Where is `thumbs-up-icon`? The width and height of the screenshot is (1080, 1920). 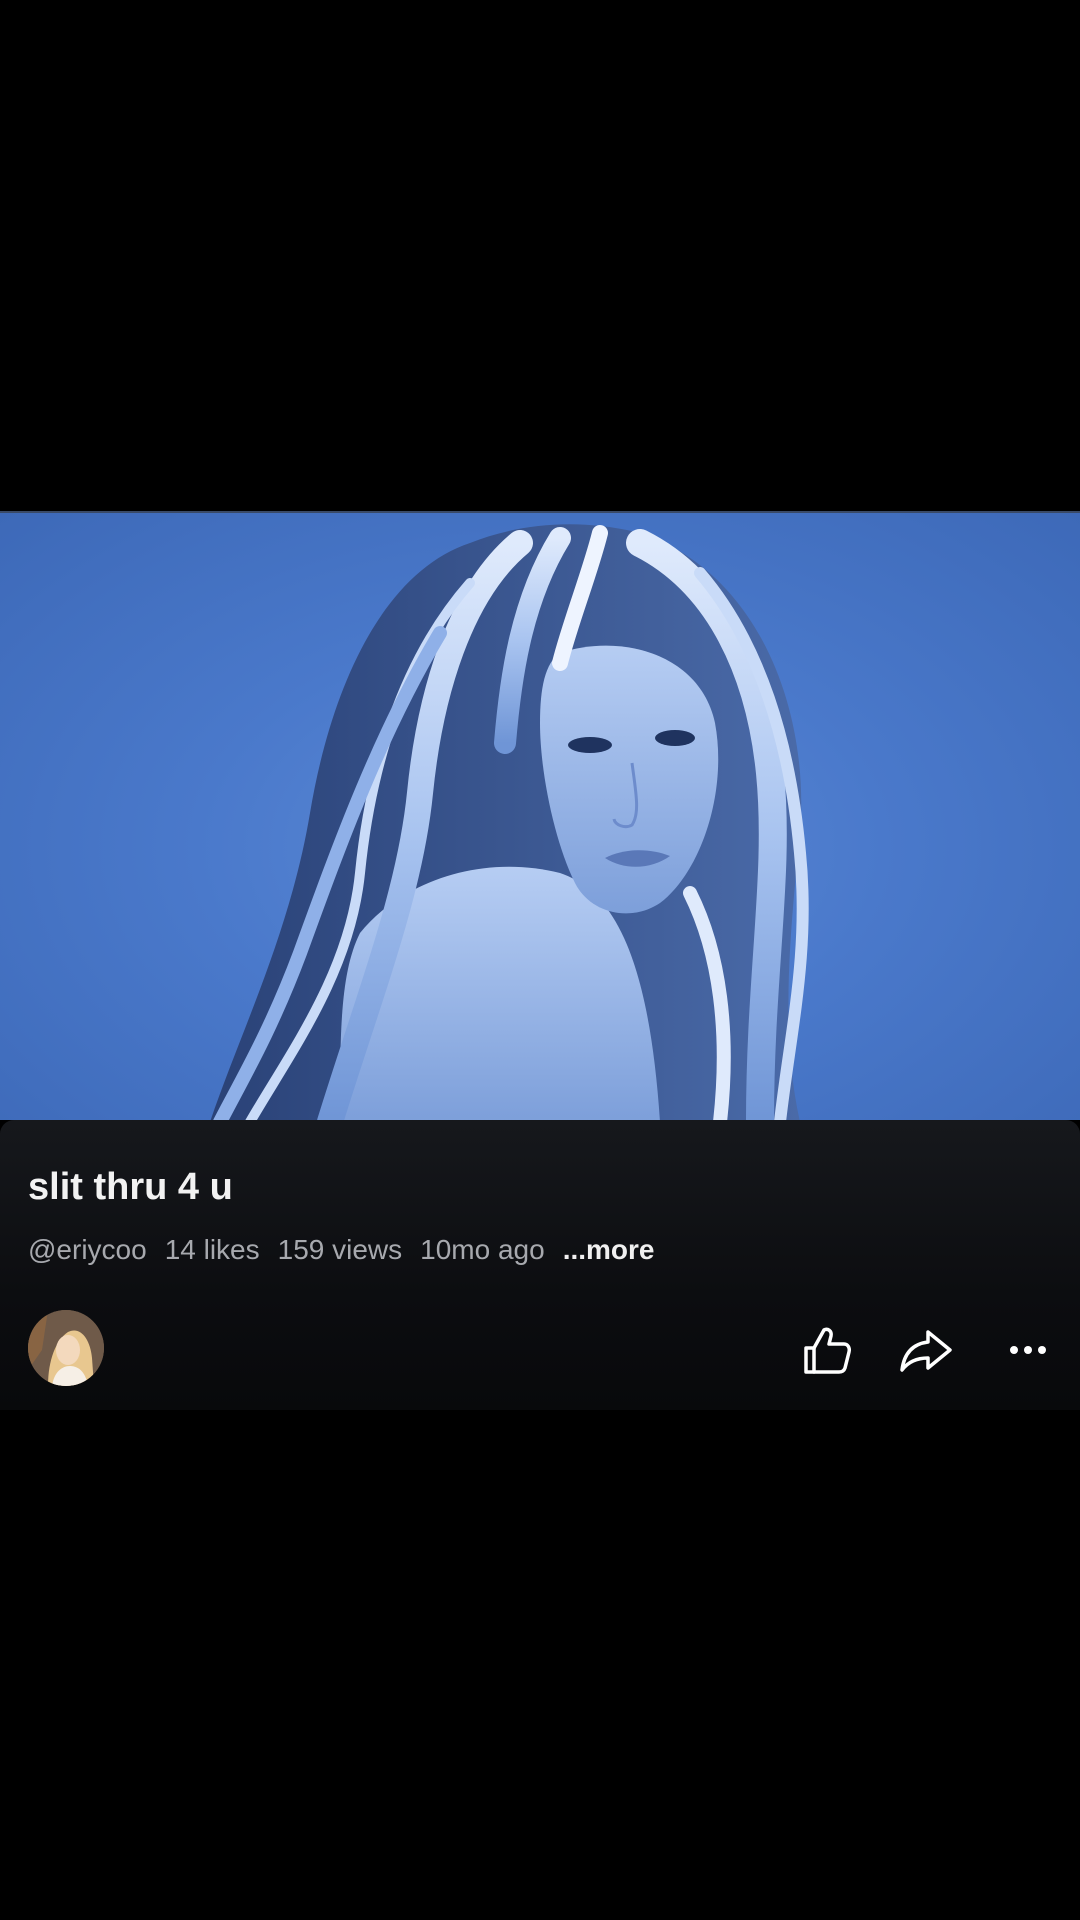
thumbs-up-icon is located at coordinates (827, 1350).